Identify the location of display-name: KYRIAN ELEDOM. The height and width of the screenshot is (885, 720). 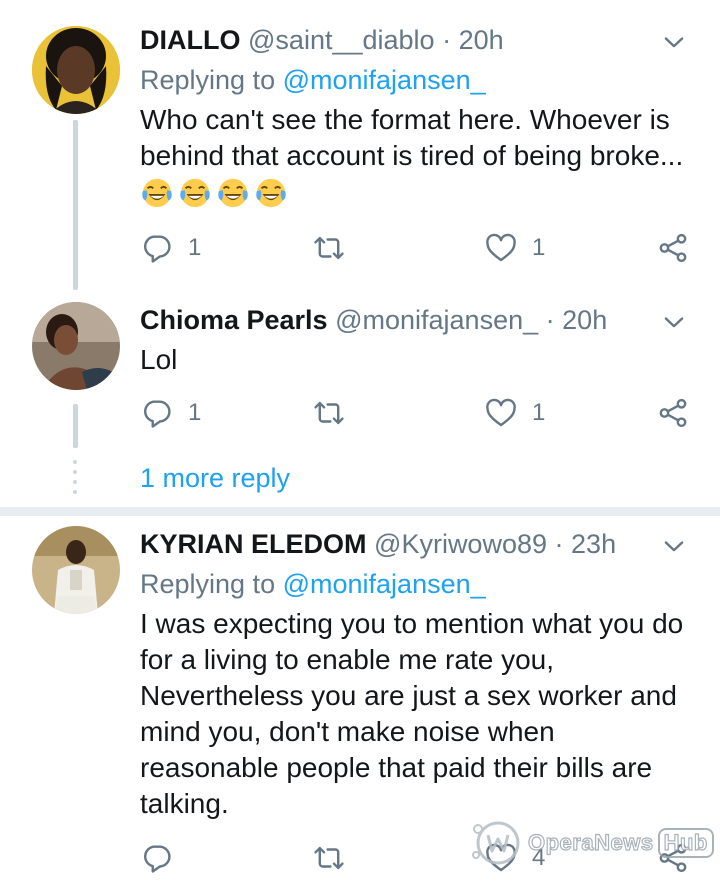
(253, 544).